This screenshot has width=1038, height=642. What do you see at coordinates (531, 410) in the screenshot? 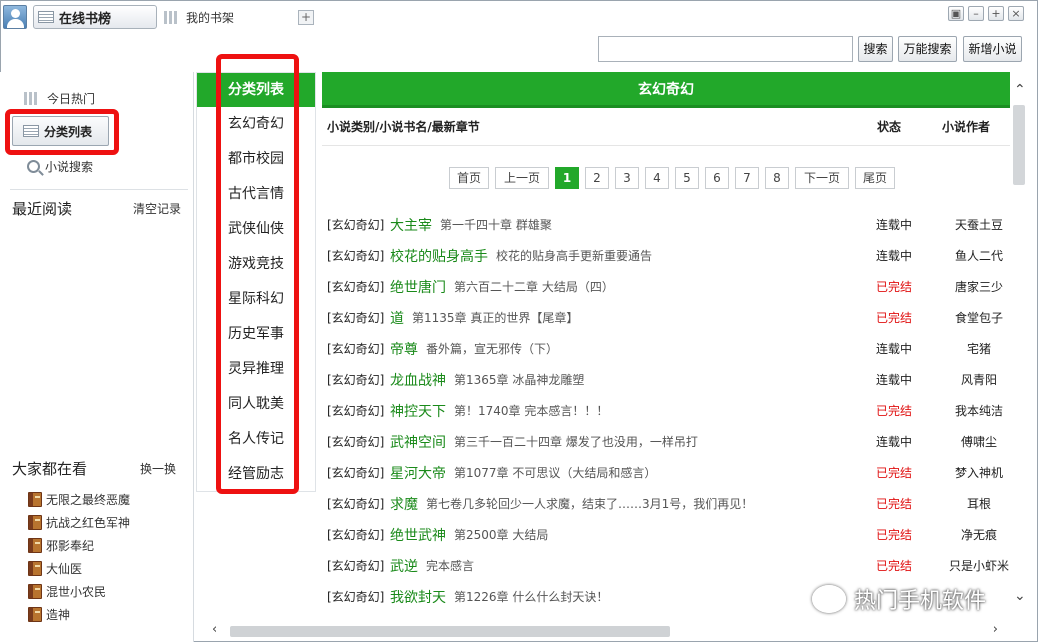
I see `latest-chapter-link: 第！1740章 完本感言！！！` at bounding box center [531, 410].